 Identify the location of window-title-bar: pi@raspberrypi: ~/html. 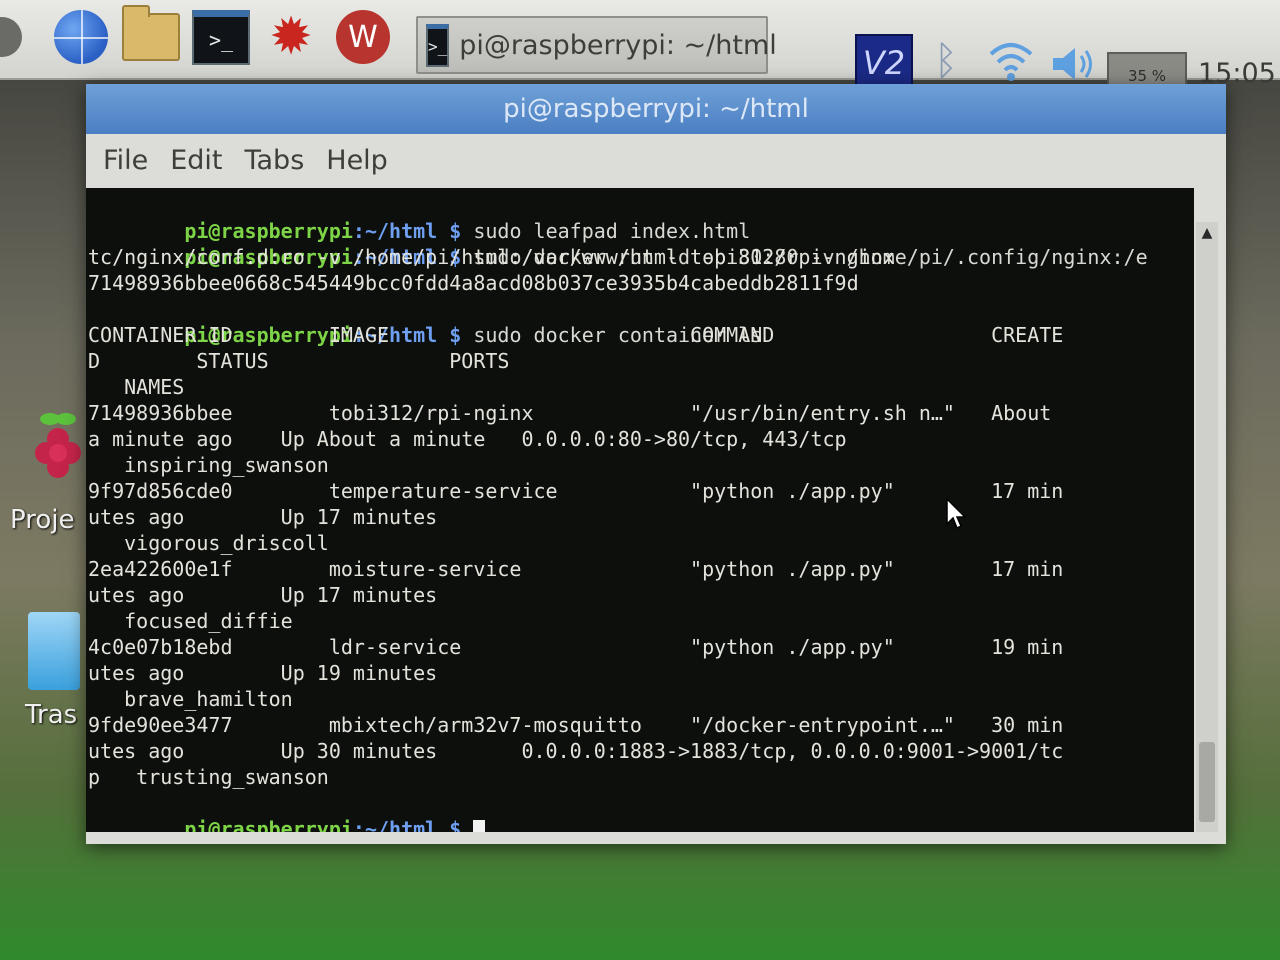
(656, 109).